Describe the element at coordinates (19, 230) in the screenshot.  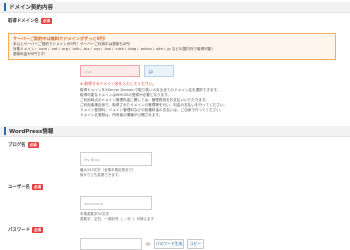
I see `password-label-text: パスワード` at that location.